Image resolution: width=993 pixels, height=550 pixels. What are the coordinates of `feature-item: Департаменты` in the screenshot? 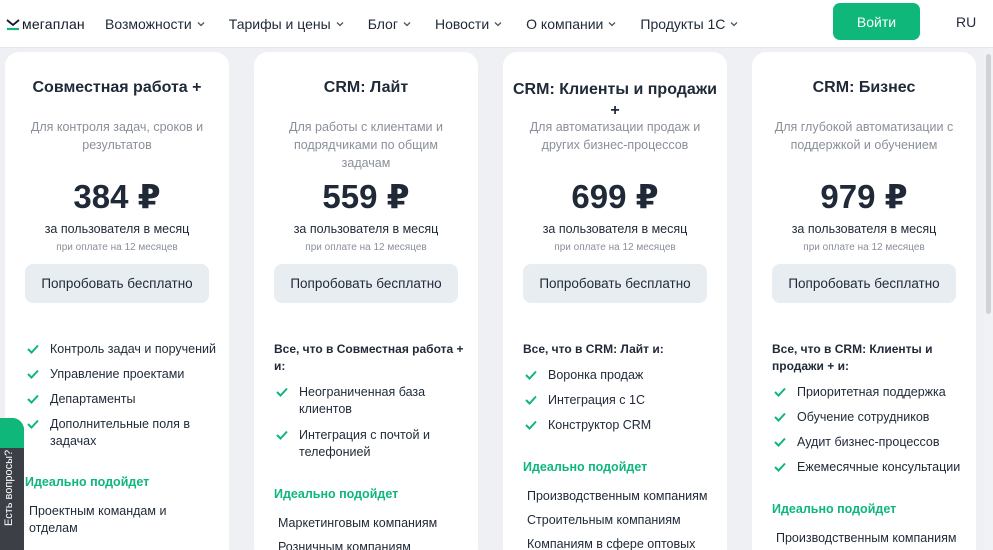 It's located at (121, 399).